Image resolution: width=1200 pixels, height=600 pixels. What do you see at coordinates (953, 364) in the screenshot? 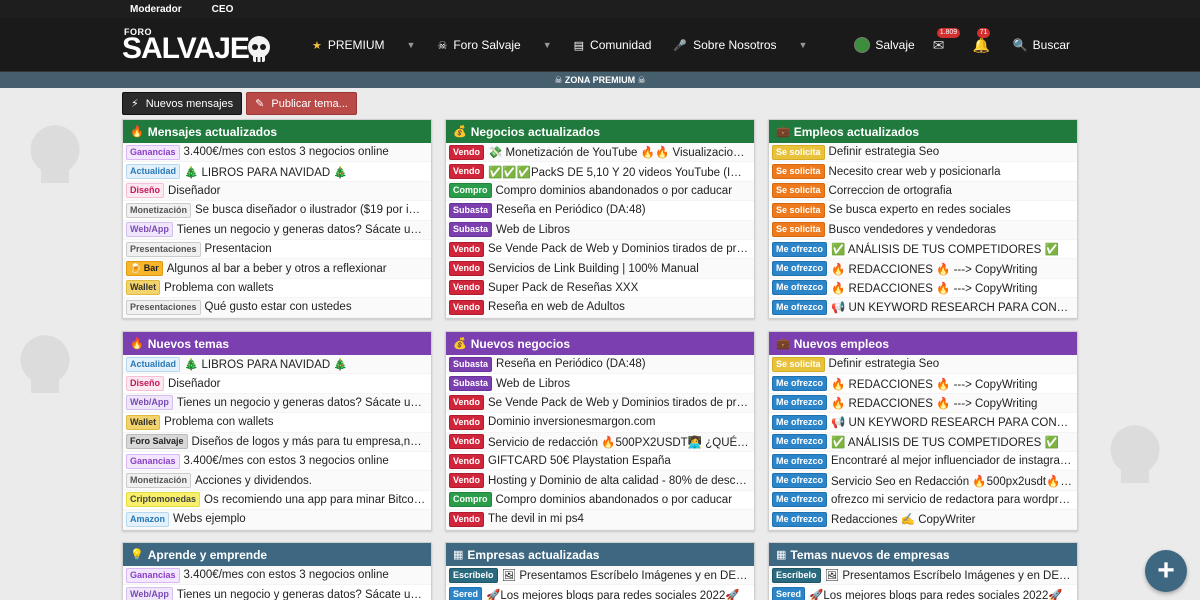
I see `thread-title-link: Definir estrategia Seo` at bounding box center [953, 364].